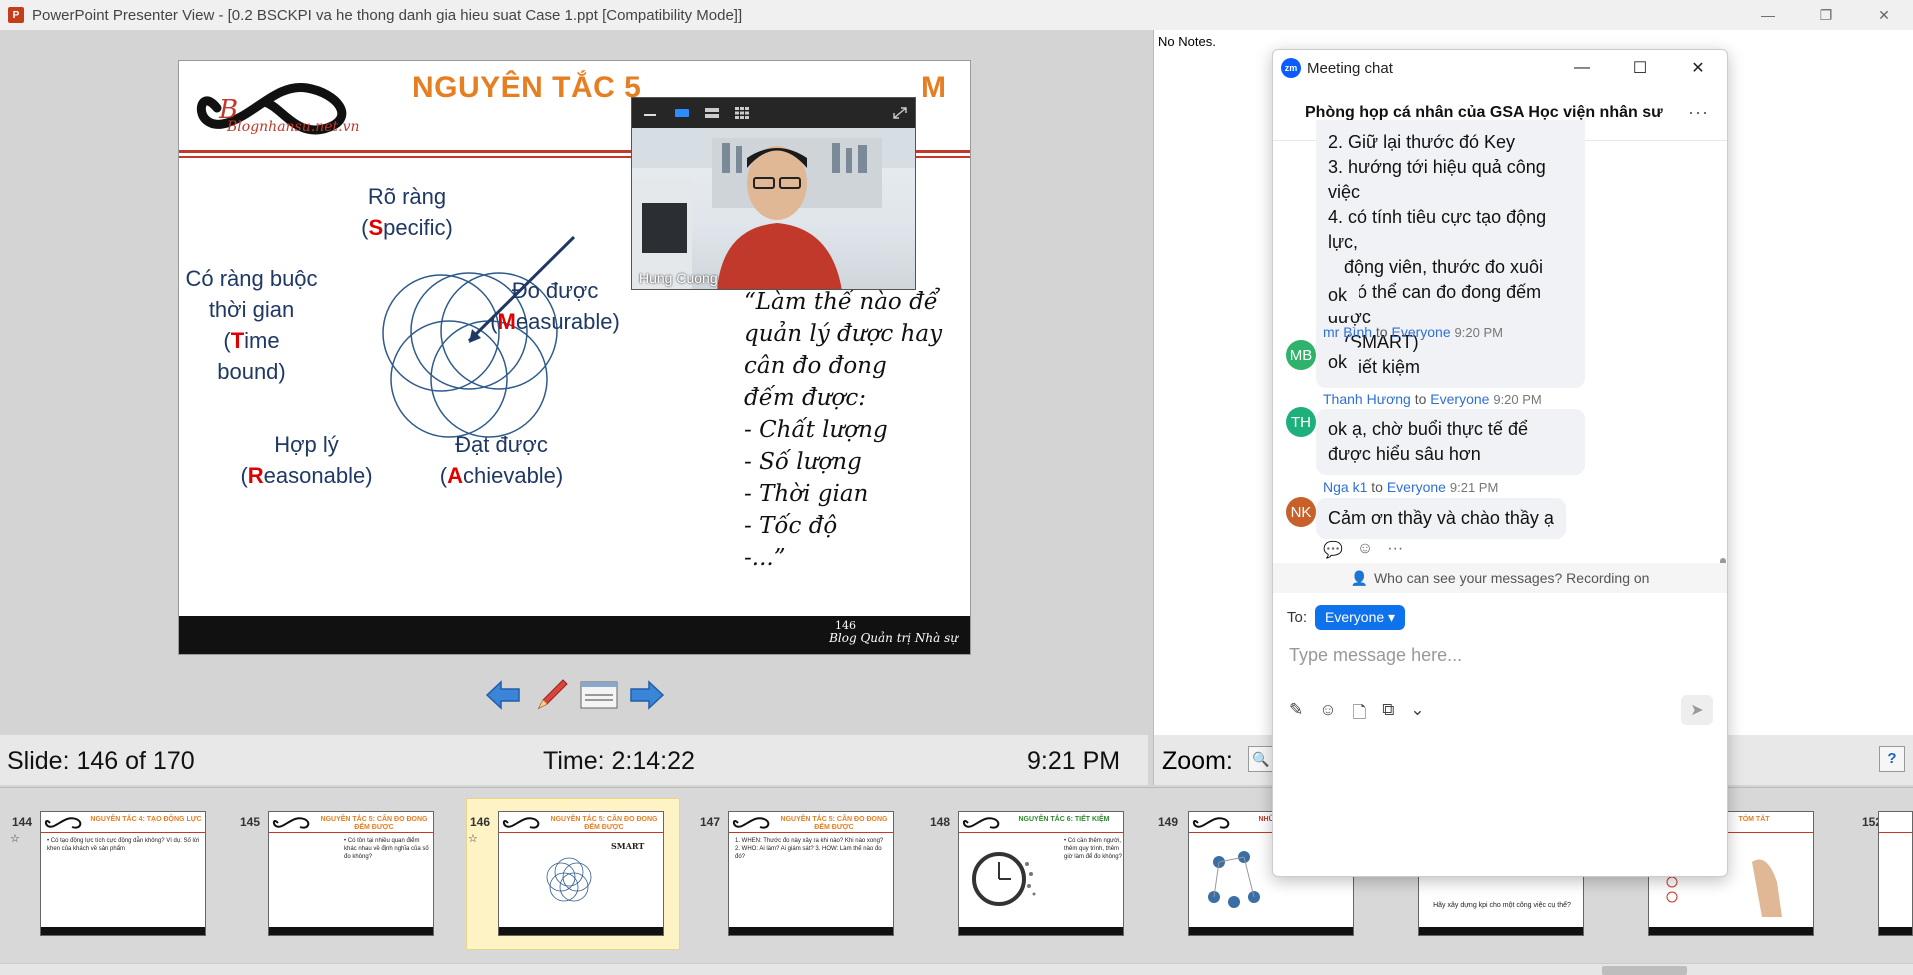 This screenshot has height=975, width=1913. Describe the element at coordinates (773, 113) in the screenshot. I see `video-toolbar` at that location.